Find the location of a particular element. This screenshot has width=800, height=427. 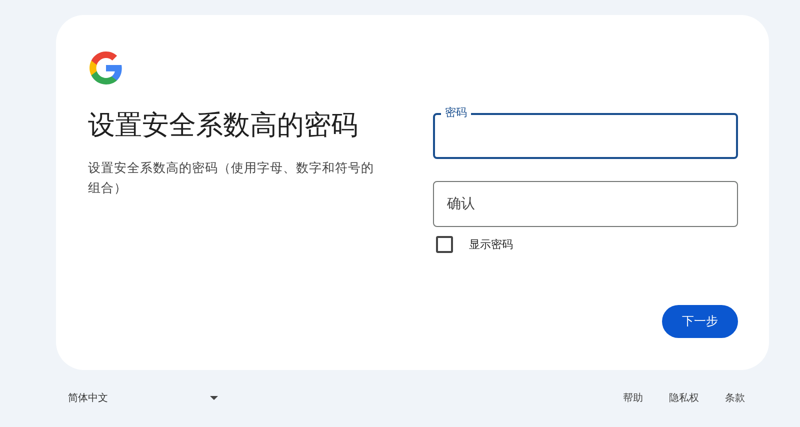

page-title: 设置安全系数高的密码 is located at coordinates (223, 126).